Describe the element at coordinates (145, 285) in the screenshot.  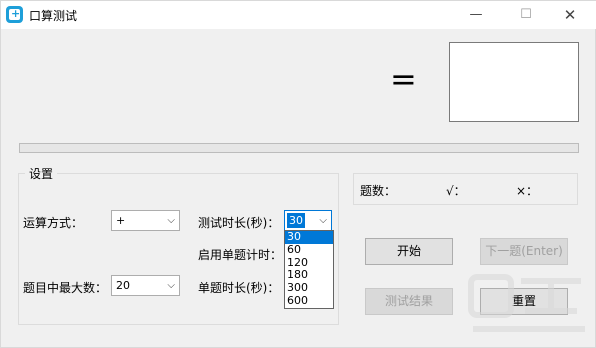
I see `max-number-select: 20 ⌵` at that location.